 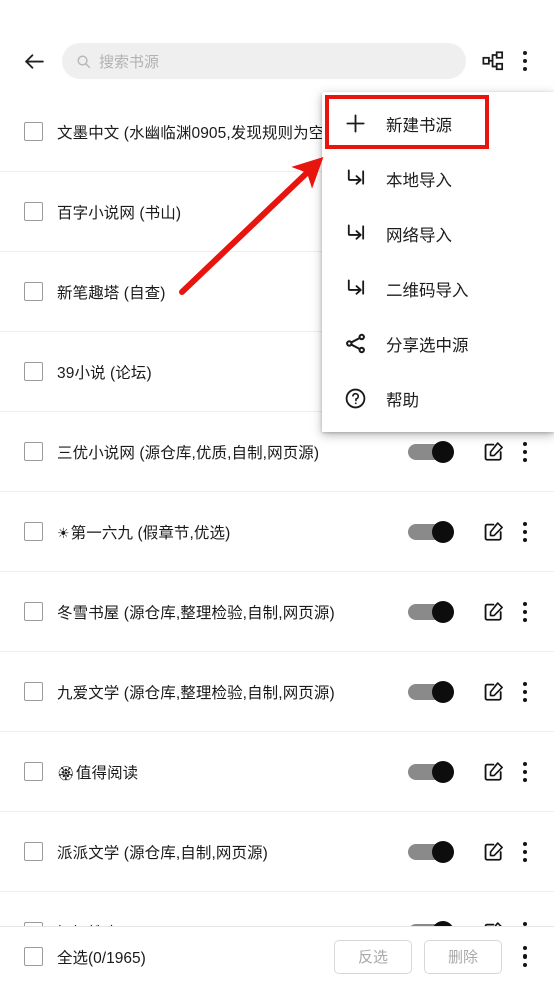 I want to click on list-item-label: ☀第一六九 (假章节,优选), so click(x=232, y=532).